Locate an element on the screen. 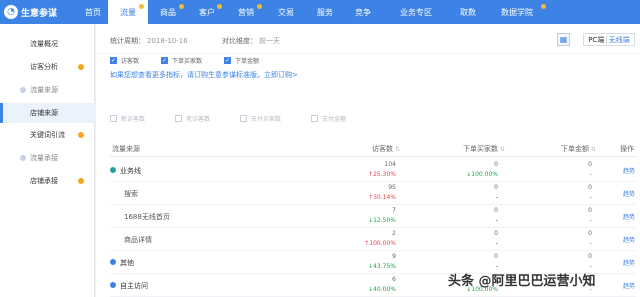 This screenshot has width=640, height=297. metric-checkbox-buyers: ✓ 下单买家数 is located at coordinates (181, 60).